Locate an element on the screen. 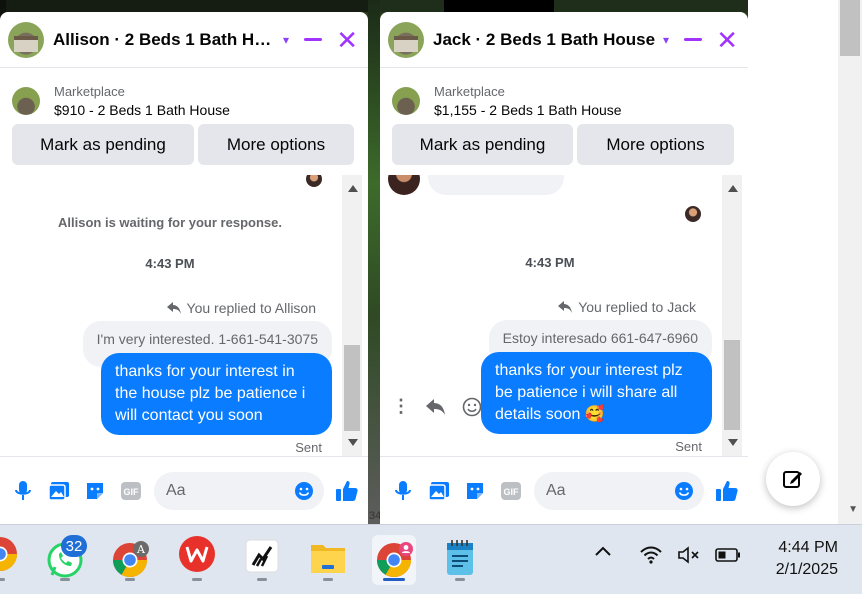 Image resolution: width=862 pixels, height=594 pixels. chevron-up-icon is located at coordinates (603, 551).